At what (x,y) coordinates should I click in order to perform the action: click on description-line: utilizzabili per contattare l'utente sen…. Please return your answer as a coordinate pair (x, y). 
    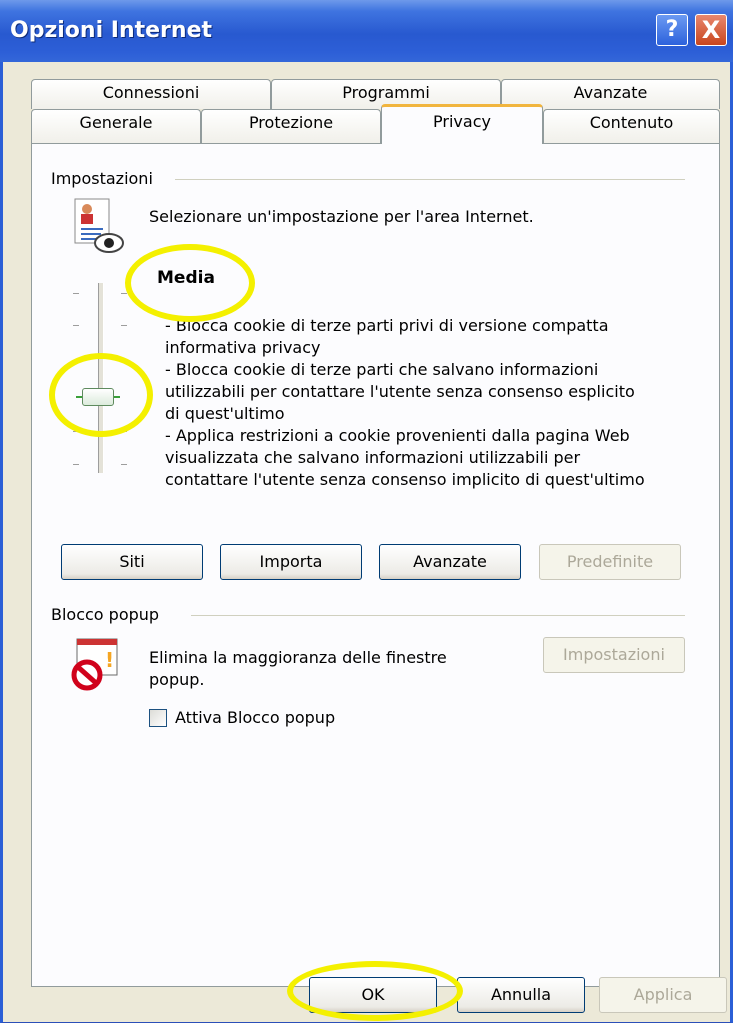
    Looking at the image, I should click on (400, 391).